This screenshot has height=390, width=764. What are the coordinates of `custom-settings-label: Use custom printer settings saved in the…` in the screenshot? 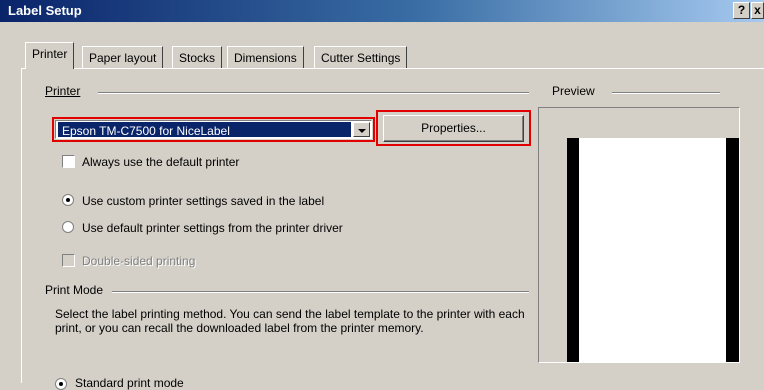 It's located at (203, 201).